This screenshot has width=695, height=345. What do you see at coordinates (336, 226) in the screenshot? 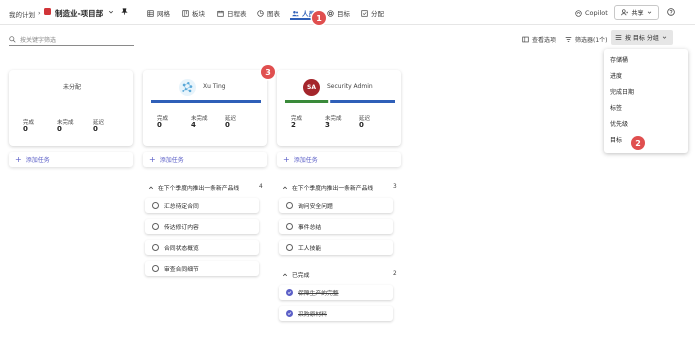
I see `task-card: 事件总结` at bounding box center [336, 226].